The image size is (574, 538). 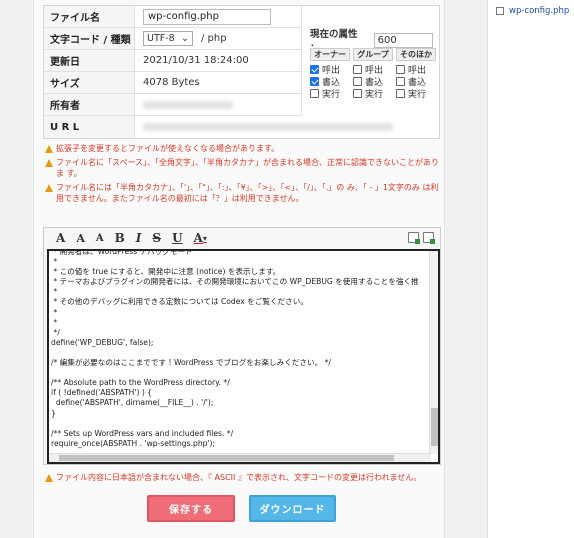 I want to click on code-line: * この値を true にすると、開発中に注意 (notice) を表示します。, so click(x=166, y=272).